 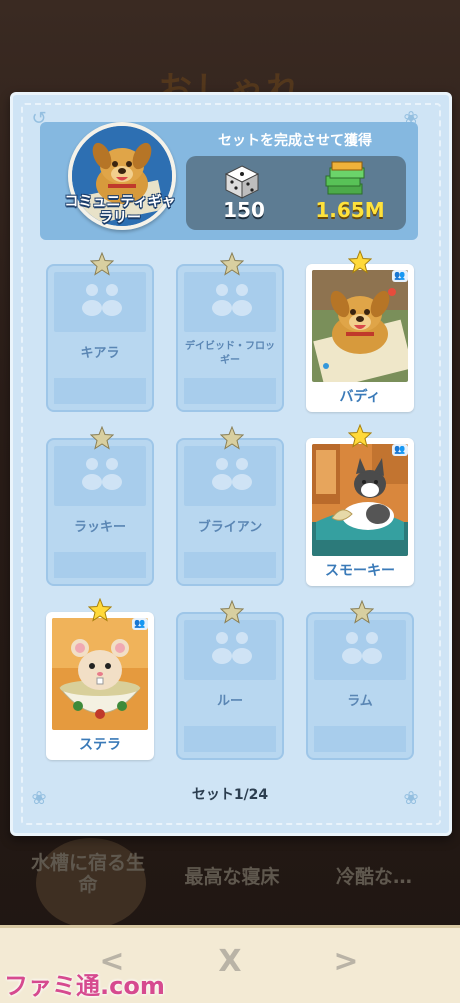 I want to click on card-slot-lucky: ラッキー, so click(x=100, y=506).